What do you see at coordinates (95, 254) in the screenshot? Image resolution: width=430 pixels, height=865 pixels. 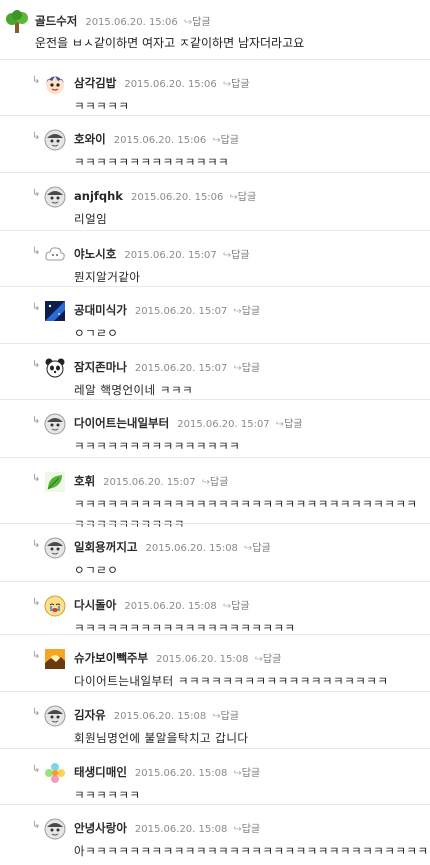 I see `username: 야노시호` at bounding box center [95, 254].